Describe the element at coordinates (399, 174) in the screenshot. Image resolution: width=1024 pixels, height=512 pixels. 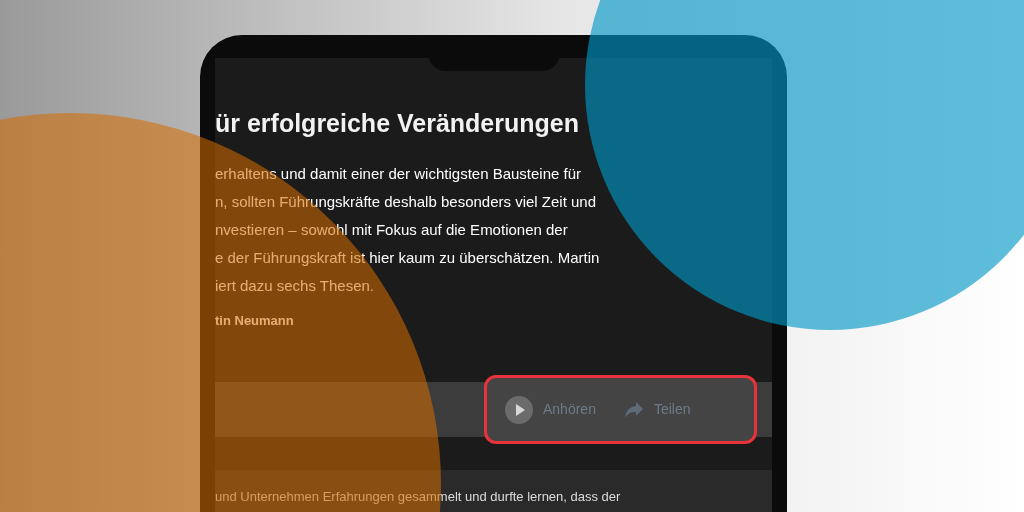
I see `article-text-line: erhaltens und damit einer der wichtigsten Bausteine für` at that location.